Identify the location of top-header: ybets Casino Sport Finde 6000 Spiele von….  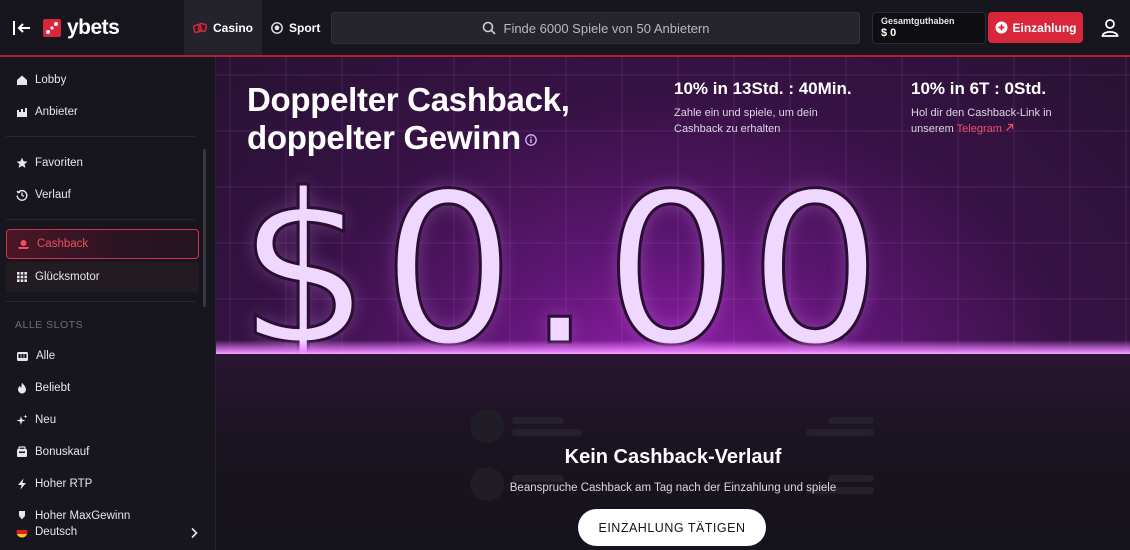
(565, 28).